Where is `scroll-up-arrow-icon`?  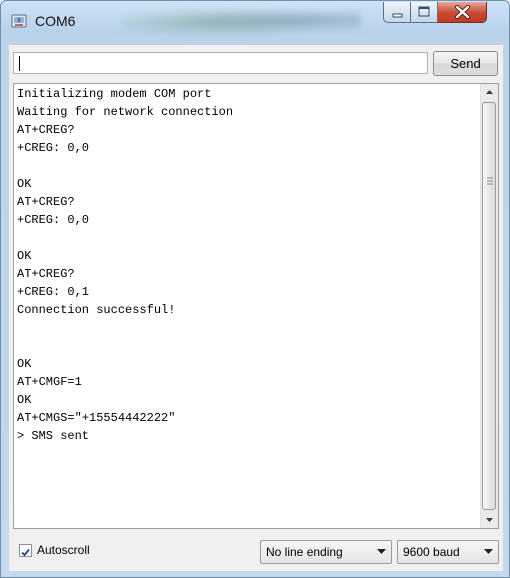 scroll-up-arrow-icon is located at coordinates (489, 92).